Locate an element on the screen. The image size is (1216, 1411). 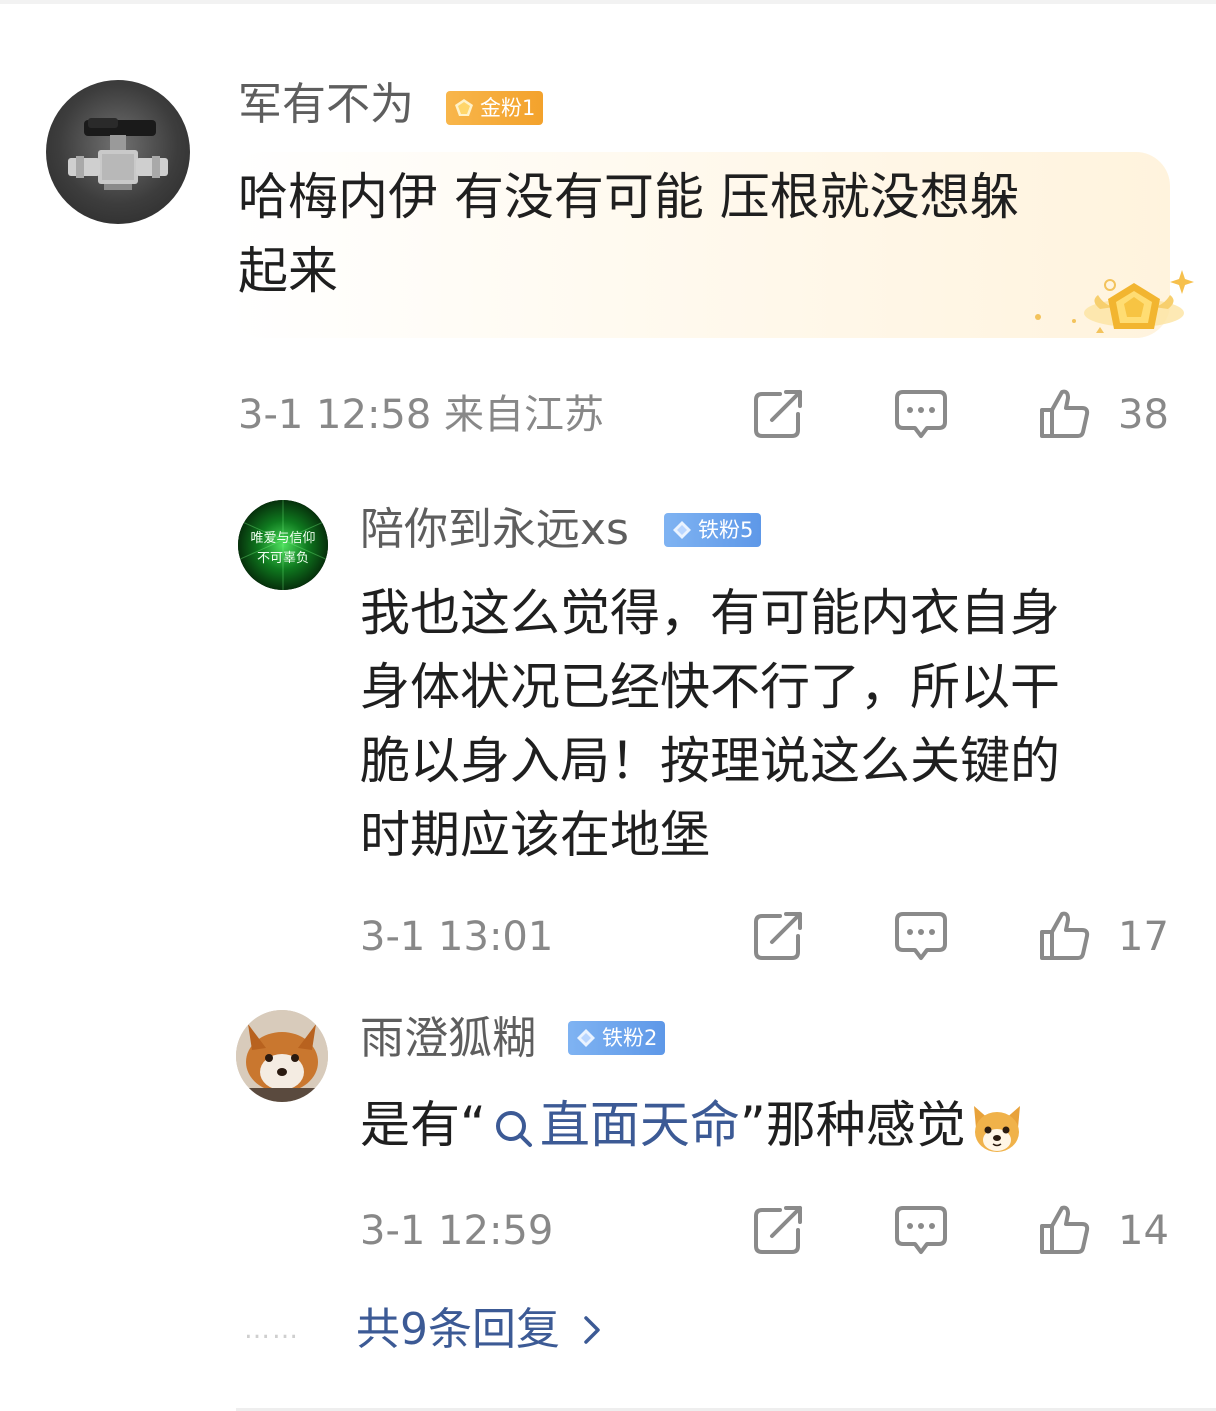
iron-fan-badge-label: 铁粉5 is located at coordinates (726, 530).